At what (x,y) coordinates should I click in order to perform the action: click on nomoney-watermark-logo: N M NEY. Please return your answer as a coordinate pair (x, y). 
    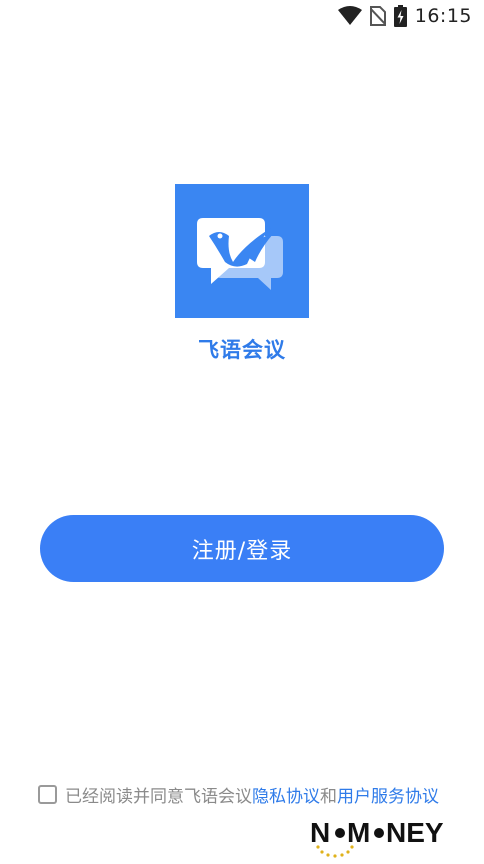
    Looking at the image, I should click on (384, 837).